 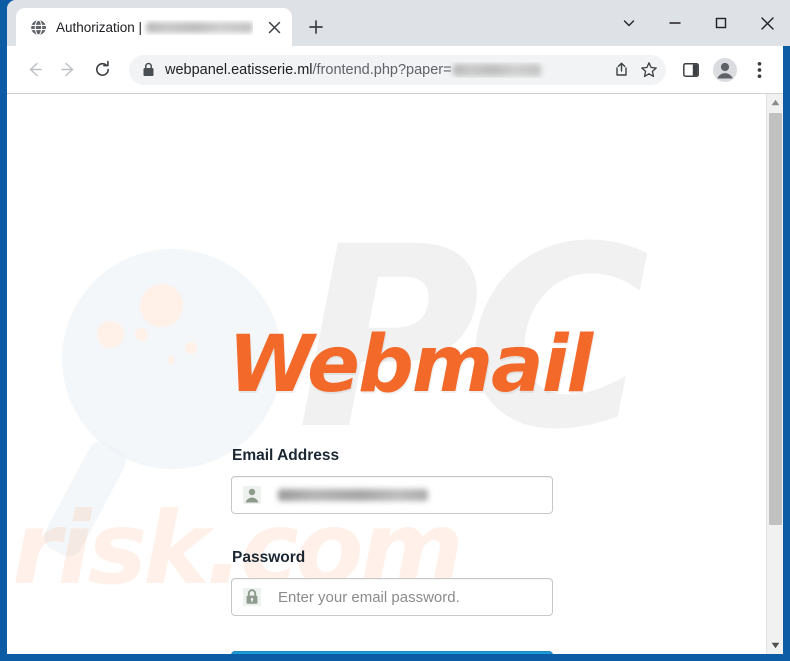 I want to click on url-host: webpanel.eatisserie.ml, so click(x=239, y=69).